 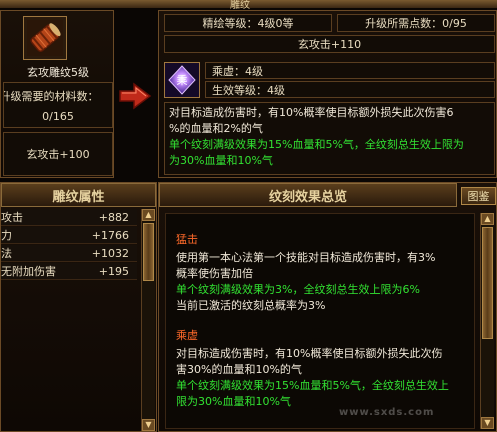 What do you see at coordinates (187, 335) in the screenshot?
I see `section-title: 乘虚` at bounding box center [187, 335].